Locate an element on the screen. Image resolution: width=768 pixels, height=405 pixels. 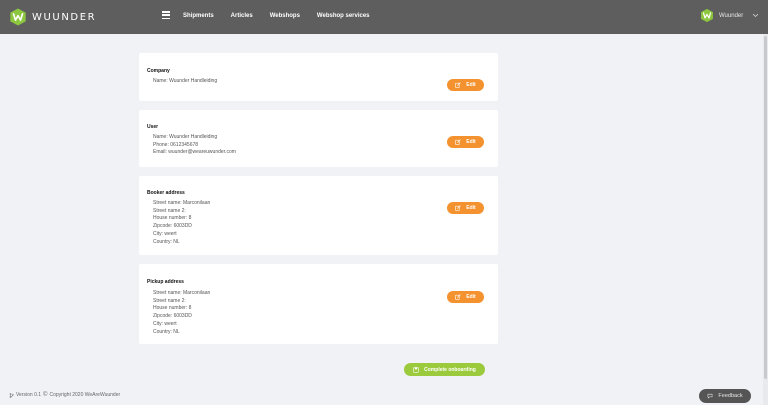
pickup-address-title: Pickup address is located at coordinates (165, 282).